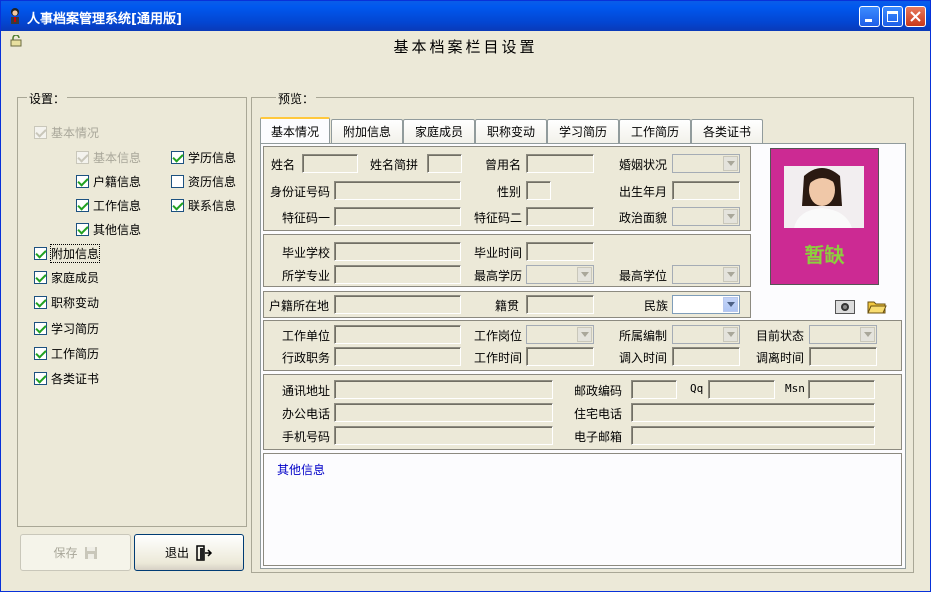  What do you see at coordinates (66, 378) in the screenshot?
I see `checkbox-certs: 各类证书` at bounding box center [66, 378].